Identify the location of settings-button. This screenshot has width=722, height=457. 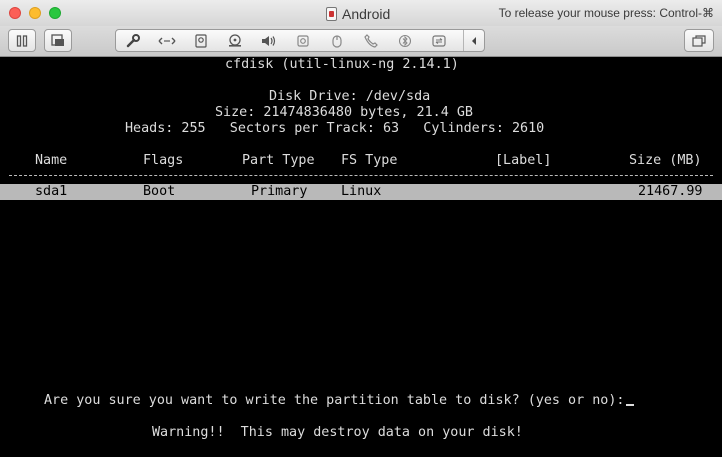
(133, 40).